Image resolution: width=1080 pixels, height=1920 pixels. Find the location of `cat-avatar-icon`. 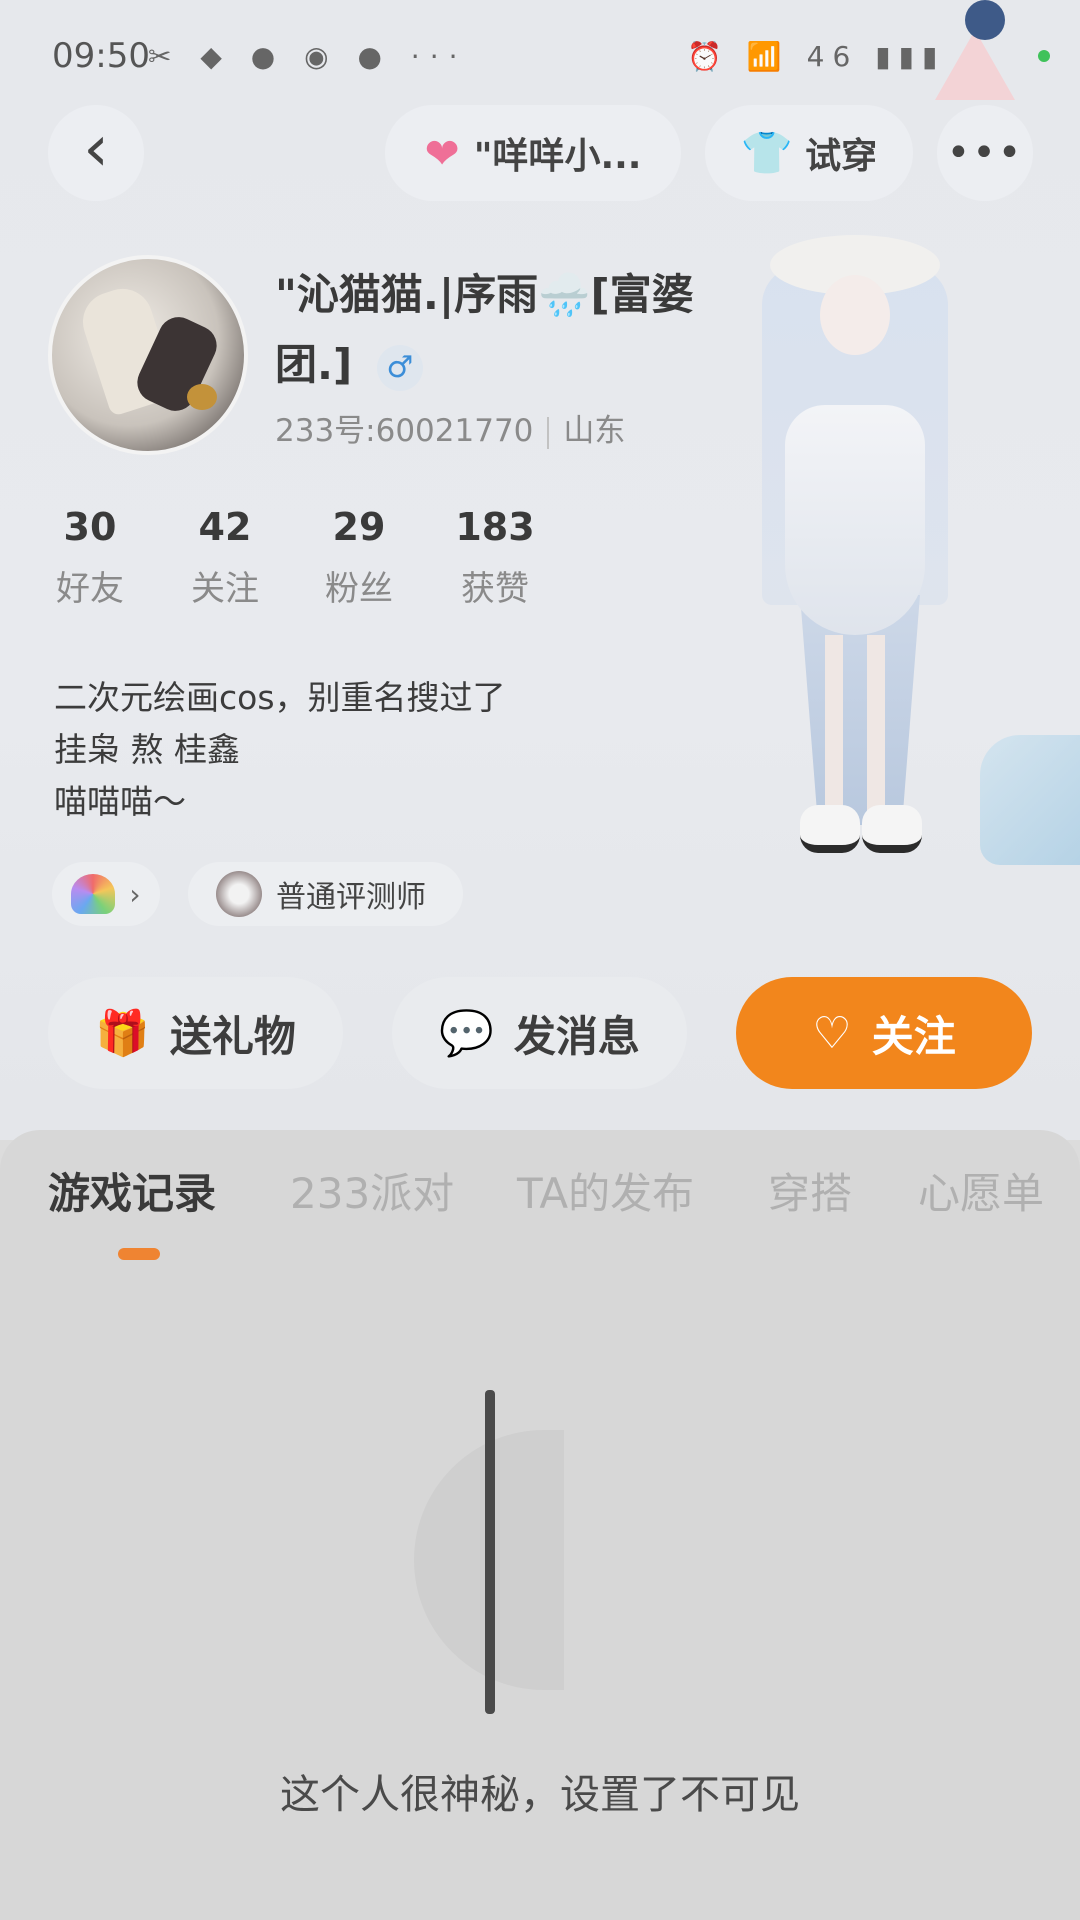

cat-avatar-icon is located at coordinates (239, 894).